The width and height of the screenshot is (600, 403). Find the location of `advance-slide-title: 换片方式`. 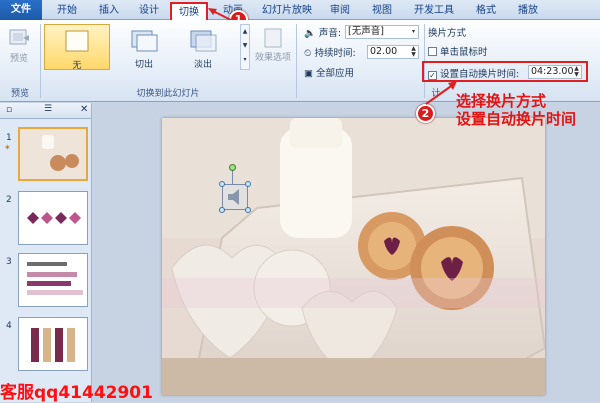

advance-slide-title: 换片方式 is located at coordinates (447, 33).